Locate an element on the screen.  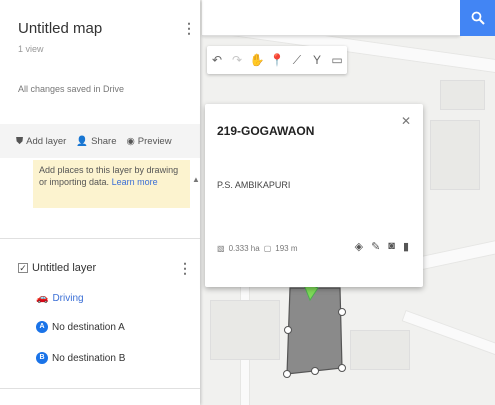
share-label: Share is located at coordinates (104, 141).